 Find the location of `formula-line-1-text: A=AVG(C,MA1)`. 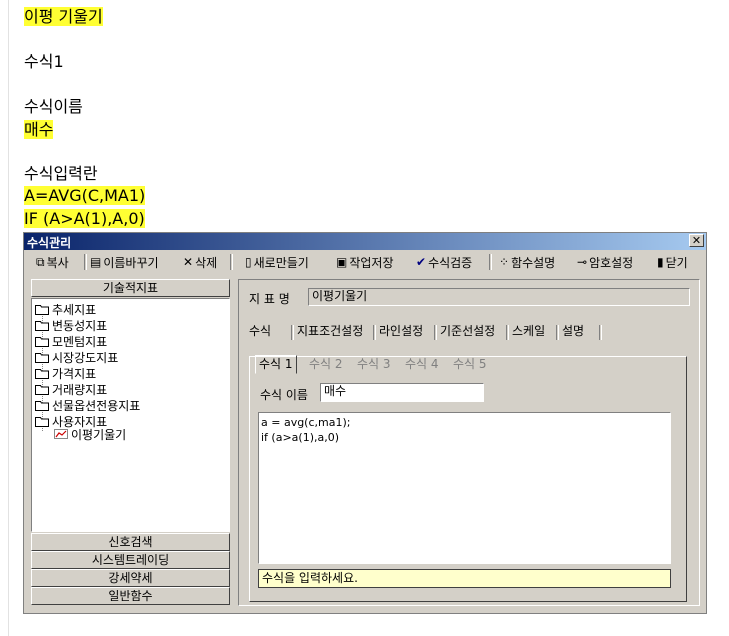

formula-line-1-text: A=AVG(C,MA1) is located at coordinates (85, 195).